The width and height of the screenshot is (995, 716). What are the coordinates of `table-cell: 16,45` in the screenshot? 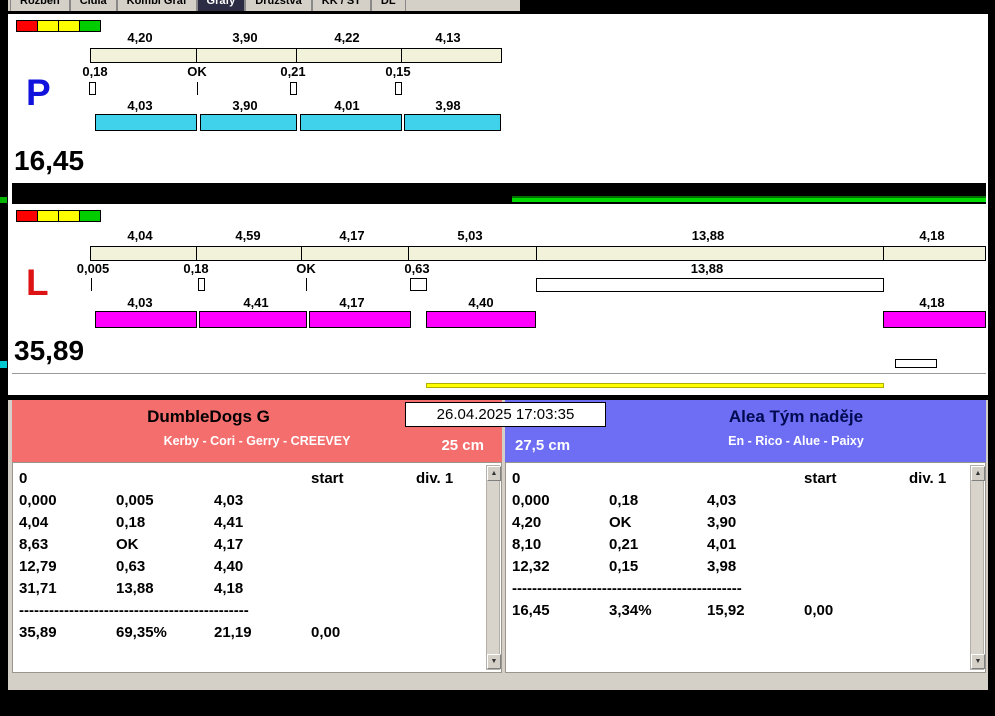 It's located at (531, 610).